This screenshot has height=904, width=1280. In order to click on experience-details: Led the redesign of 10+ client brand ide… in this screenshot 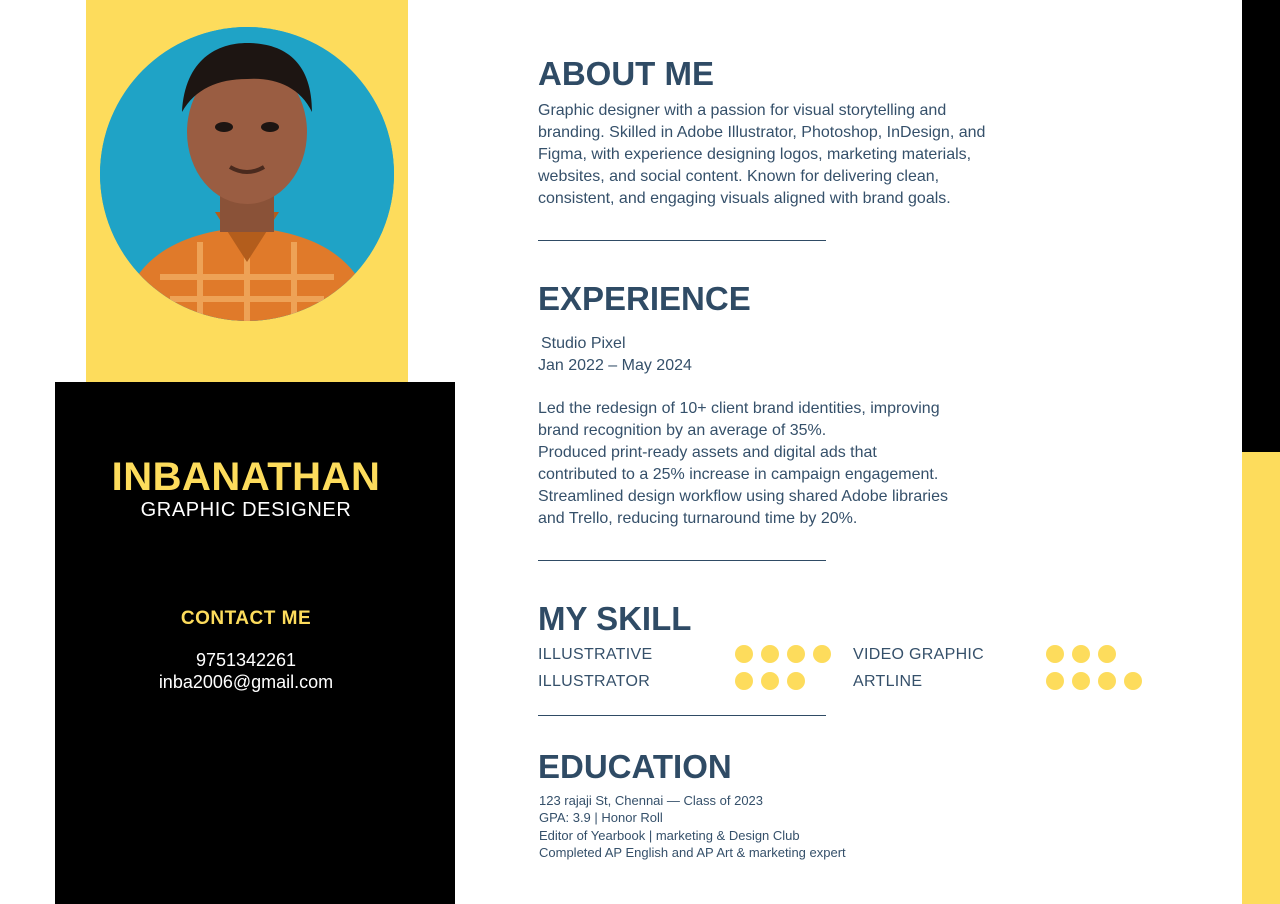, I will do `click(743, 464)`.